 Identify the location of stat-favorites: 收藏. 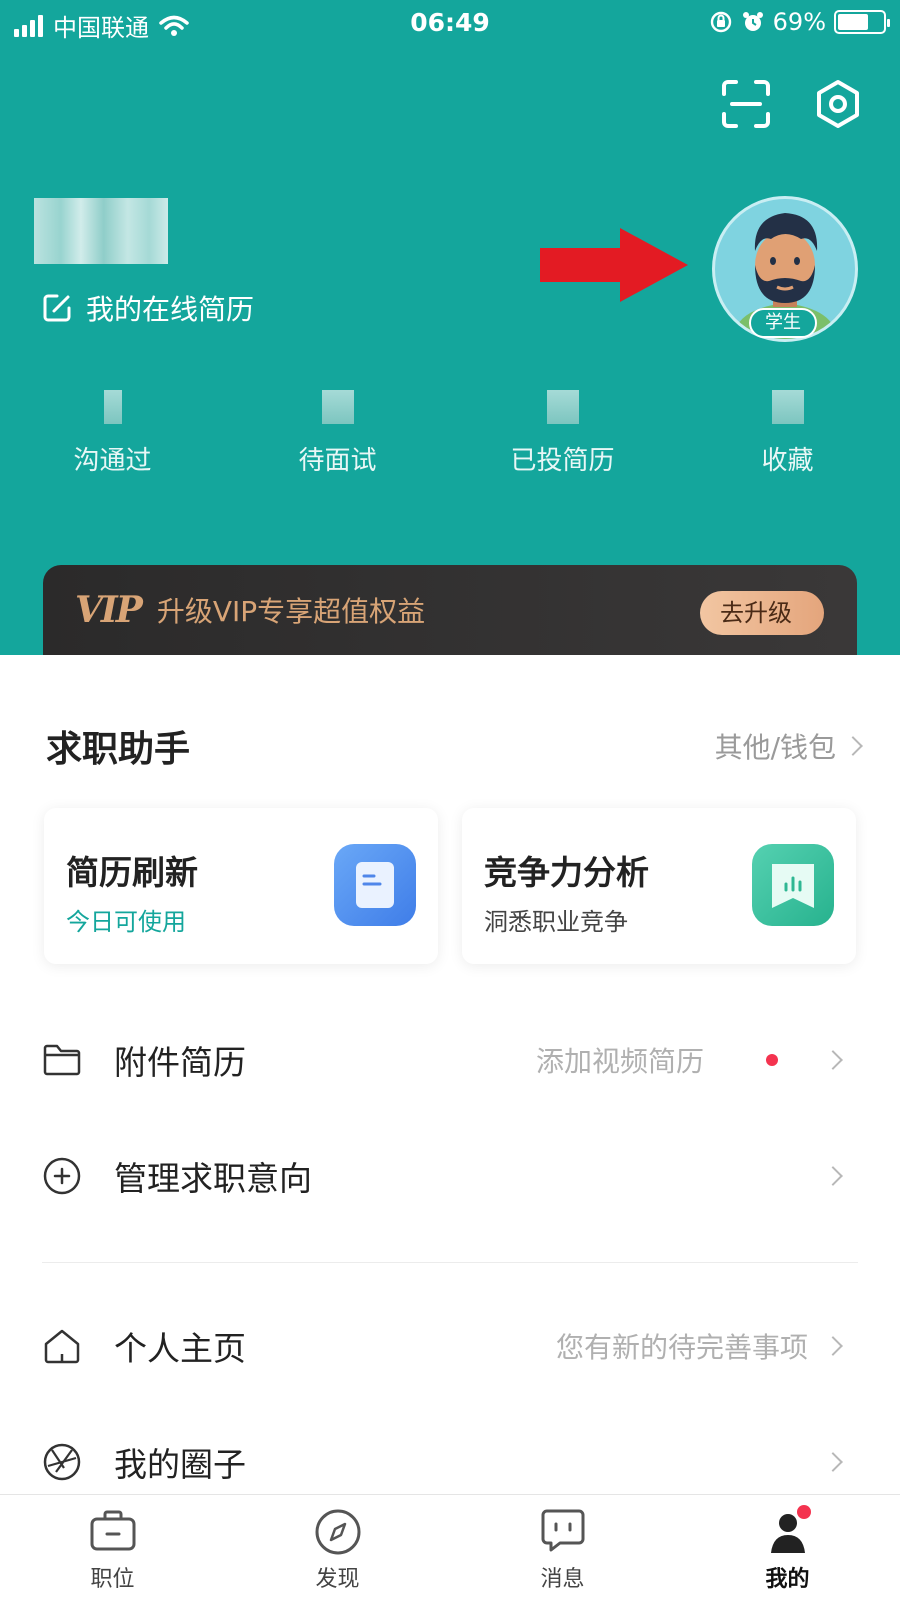
(787, 433).